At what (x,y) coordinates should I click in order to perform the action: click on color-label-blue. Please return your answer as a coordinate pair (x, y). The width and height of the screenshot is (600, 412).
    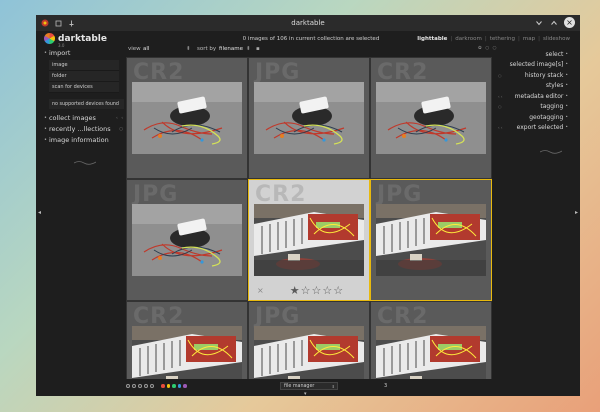
    Looking at the image, I should click on (179, 386).